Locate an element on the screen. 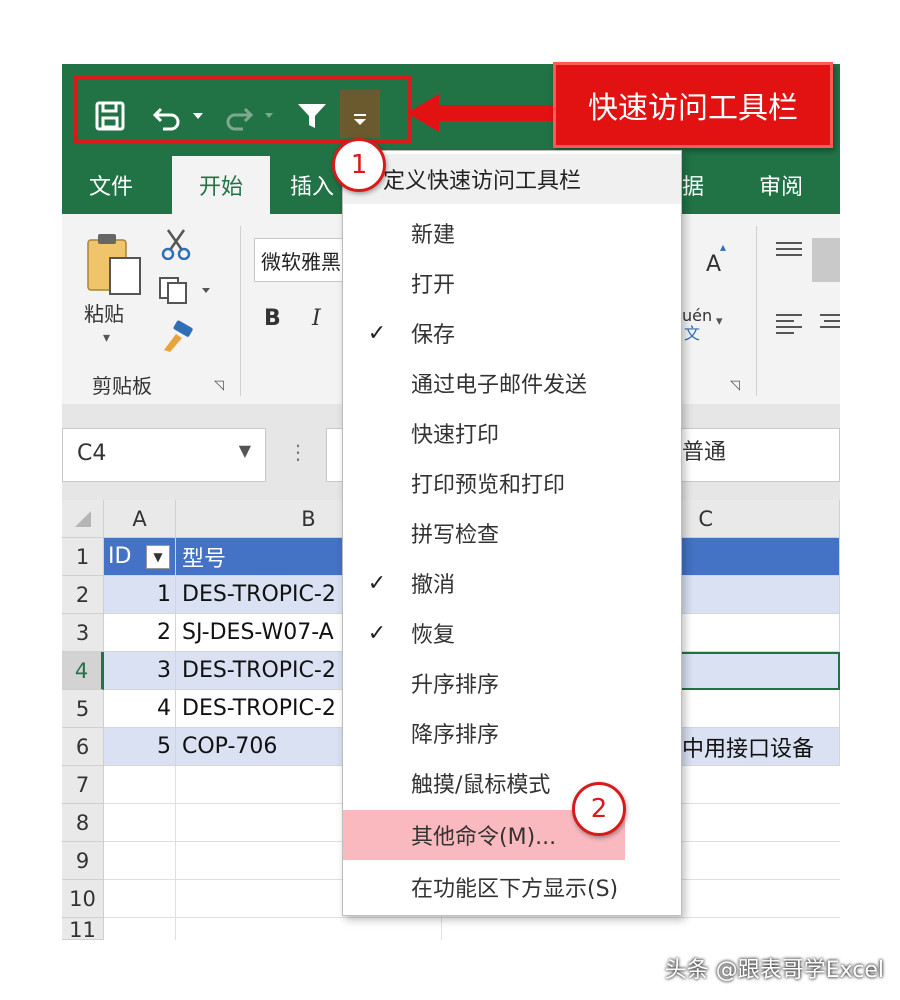 The image size is (900, 1000). align-center-icon is located at coordinates (830, 321).